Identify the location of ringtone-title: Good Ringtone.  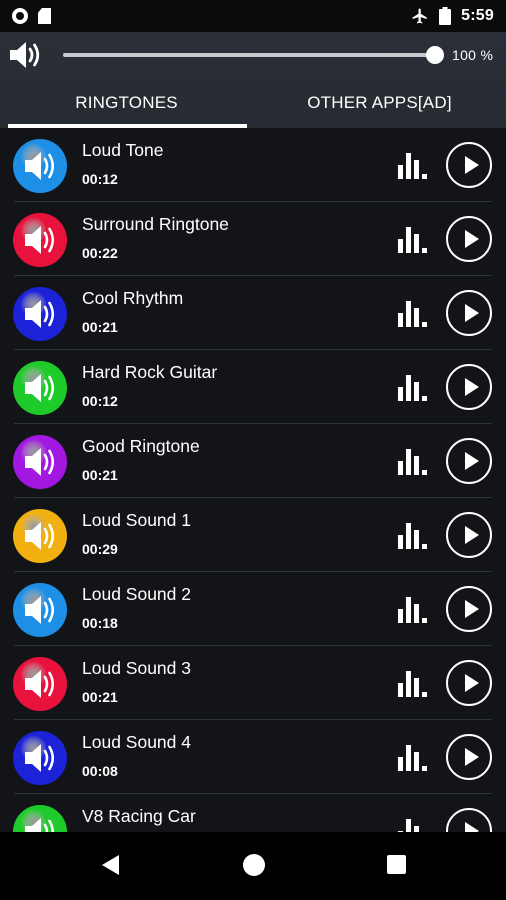
(141, 446).